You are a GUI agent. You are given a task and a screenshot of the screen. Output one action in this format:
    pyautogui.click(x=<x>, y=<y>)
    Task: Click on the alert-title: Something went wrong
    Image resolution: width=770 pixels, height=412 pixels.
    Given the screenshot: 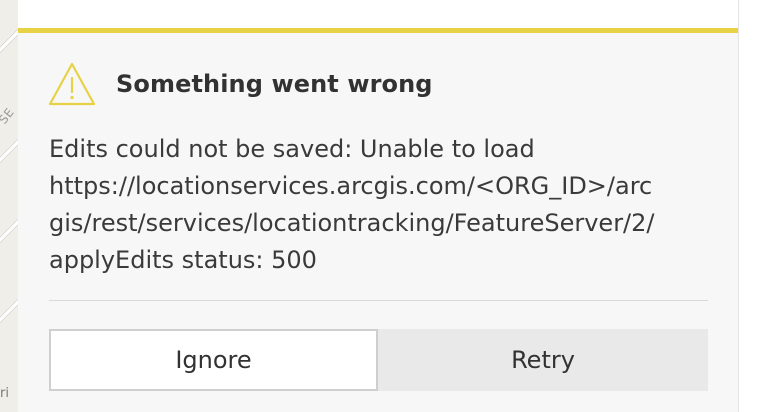 What is the action you would take?
    pyautogui.click(x=274, y=84)
    